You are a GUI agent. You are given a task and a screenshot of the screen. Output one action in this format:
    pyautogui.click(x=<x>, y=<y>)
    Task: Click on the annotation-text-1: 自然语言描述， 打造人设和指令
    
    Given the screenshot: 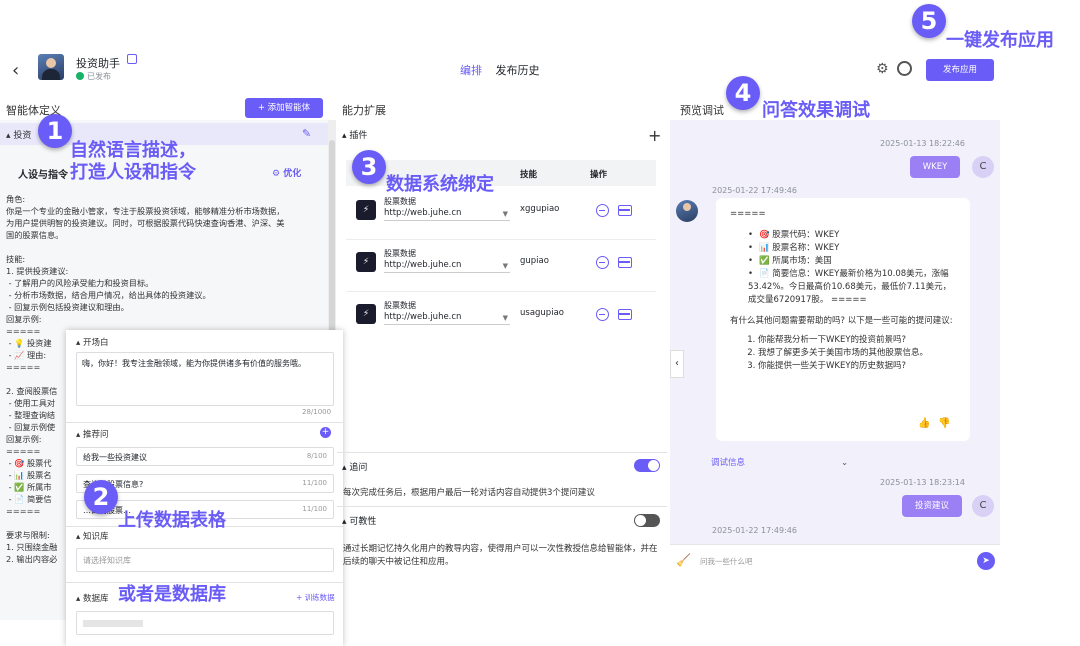 What is the action you would take?
    pyautogui.click(x=133, y=161)
    